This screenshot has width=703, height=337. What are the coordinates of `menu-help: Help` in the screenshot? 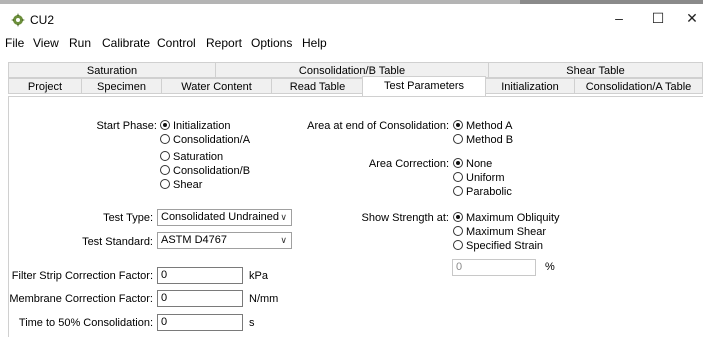 It's located at (314, 43).